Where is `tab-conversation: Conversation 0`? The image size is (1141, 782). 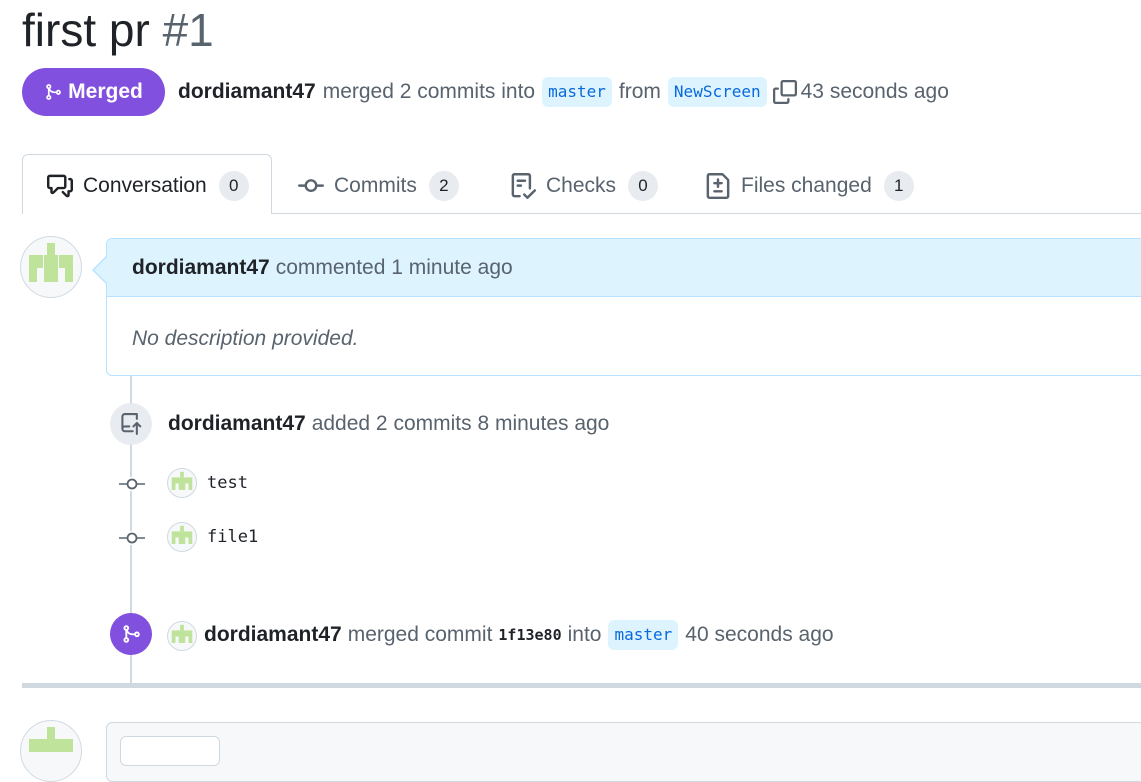 tab-conversation: Conversation 0 is located at coordinates (148, 186).